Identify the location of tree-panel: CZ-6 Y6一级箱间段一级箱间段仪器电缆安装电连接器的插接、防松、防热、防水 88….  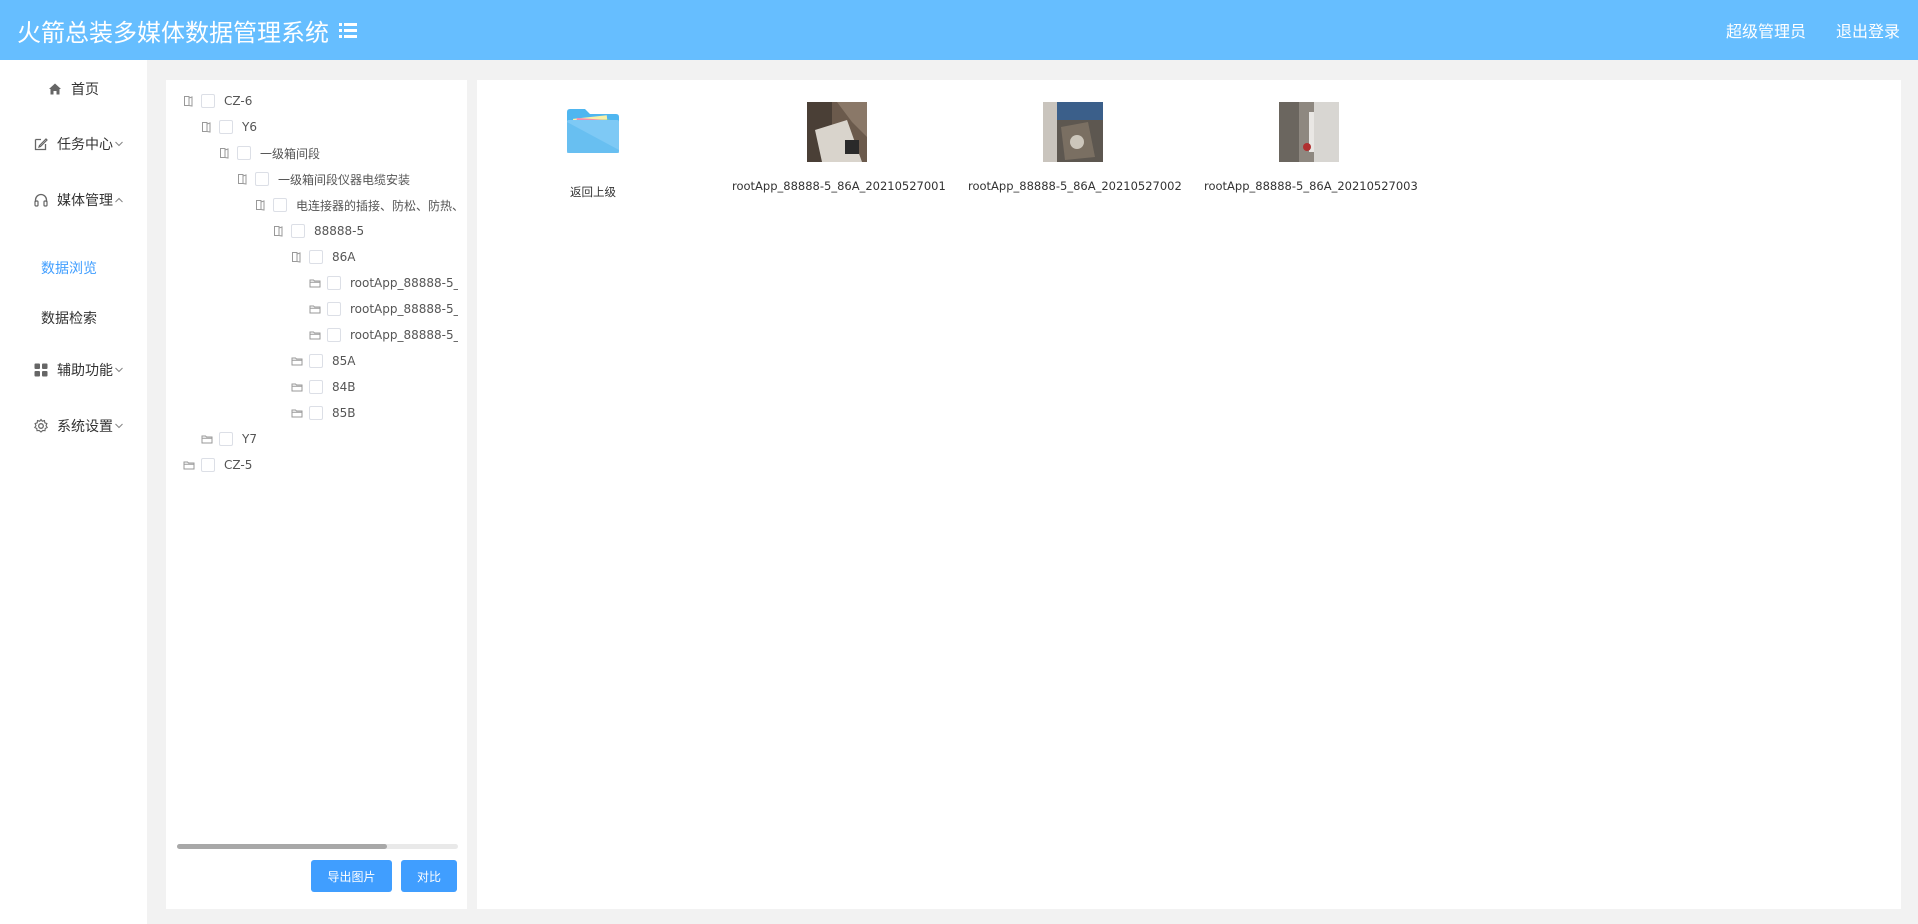
(316, 494).